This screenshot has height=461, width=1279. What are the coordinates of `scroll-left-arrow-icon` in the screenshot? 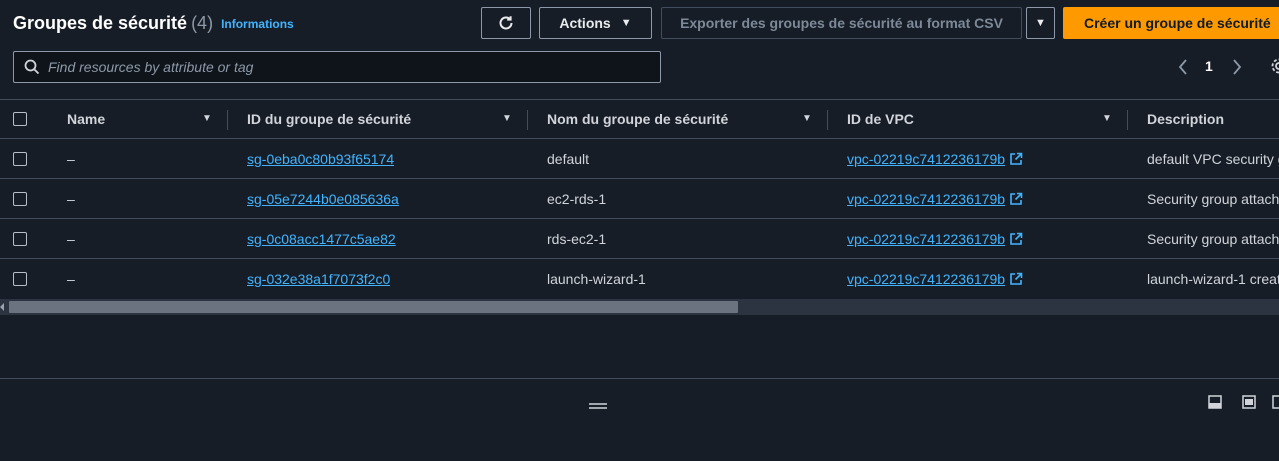 It's located at (2, 307).